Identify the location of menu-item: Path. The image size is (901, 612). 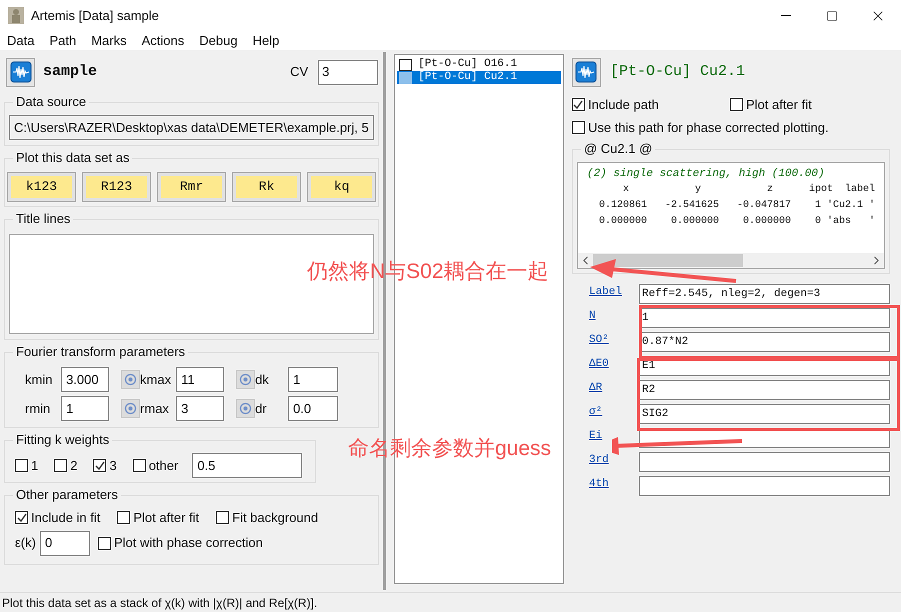
(62, 40).